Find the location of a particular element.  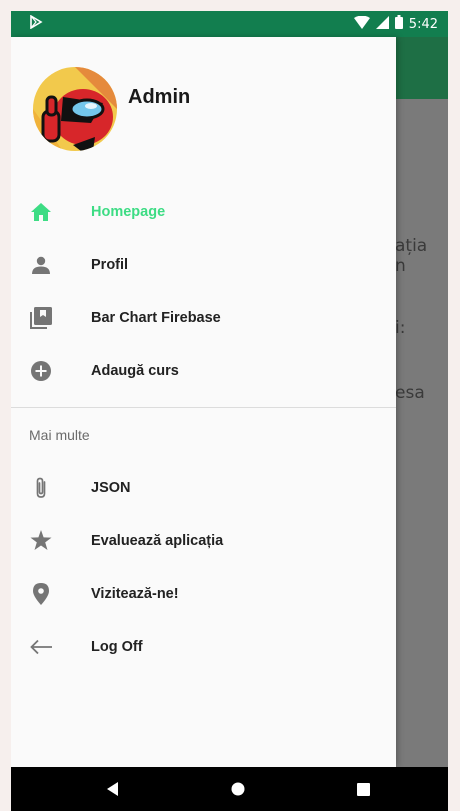

drawer-item-label: Profil is located at coordinates (110, 264).